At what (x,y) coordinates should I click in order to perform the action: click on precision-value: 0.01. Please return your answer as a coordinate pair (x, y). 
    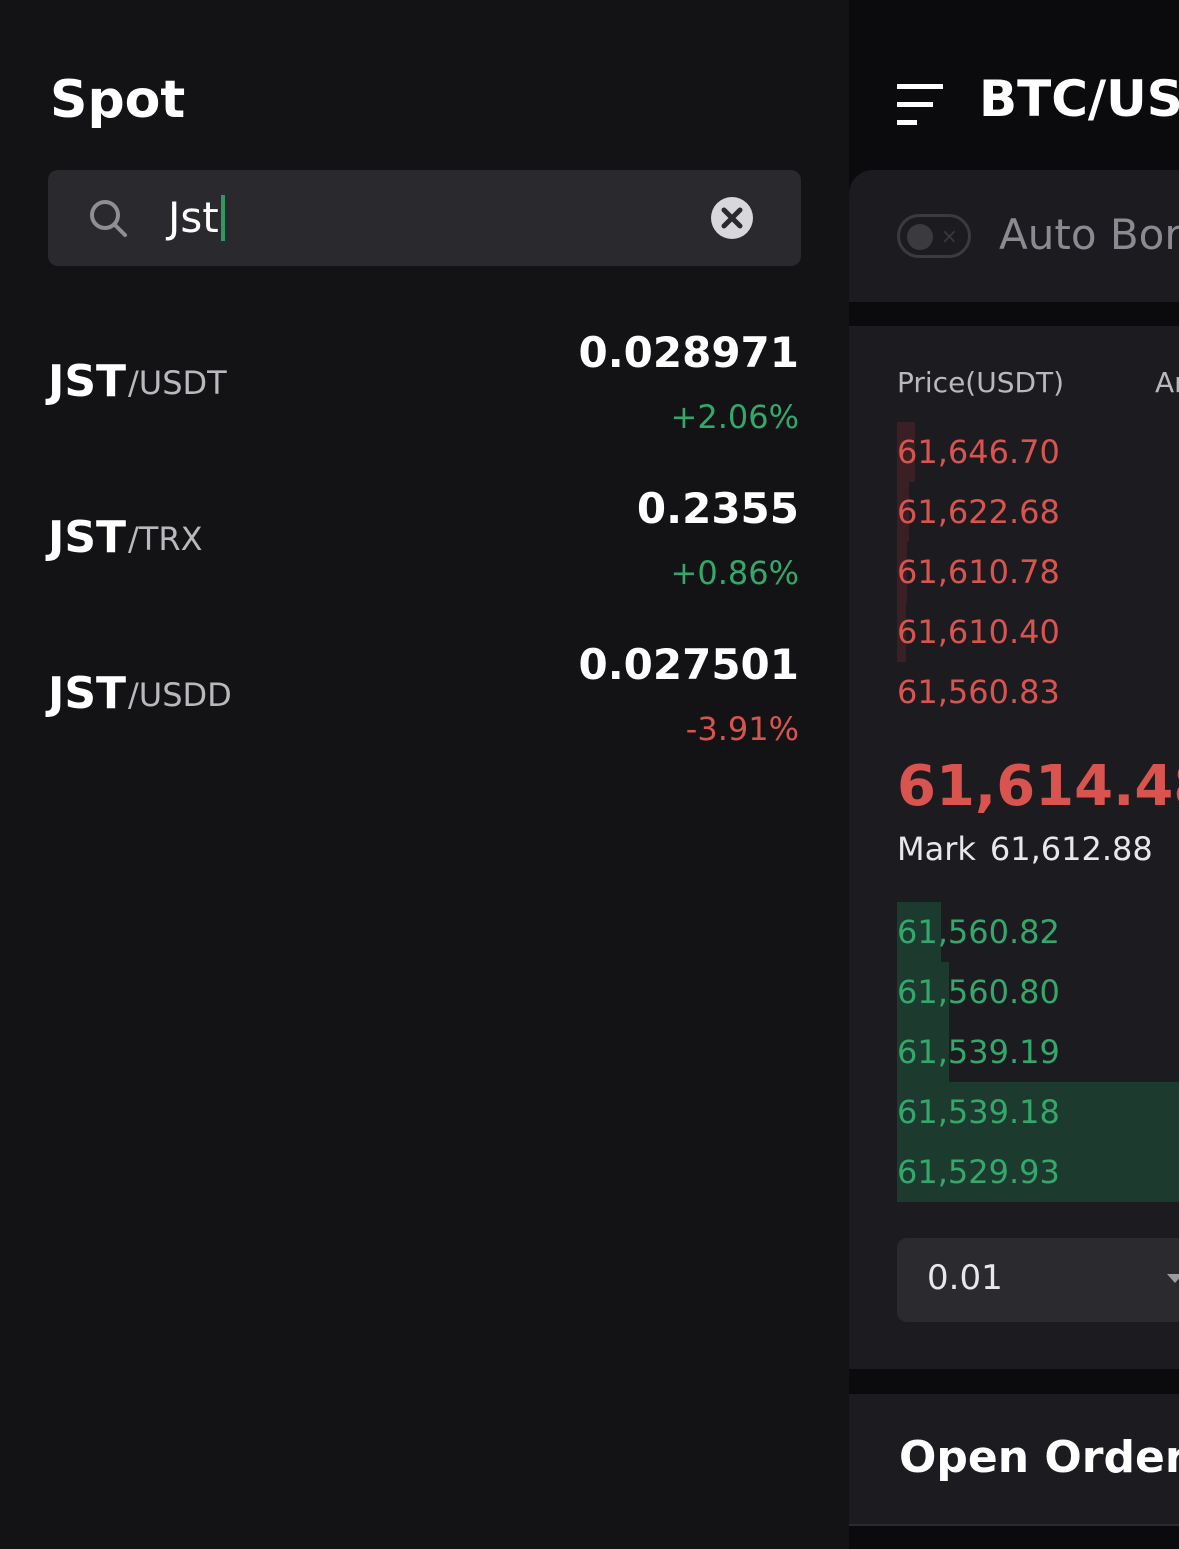
    Looking at the image, I should click on (965, 1278).